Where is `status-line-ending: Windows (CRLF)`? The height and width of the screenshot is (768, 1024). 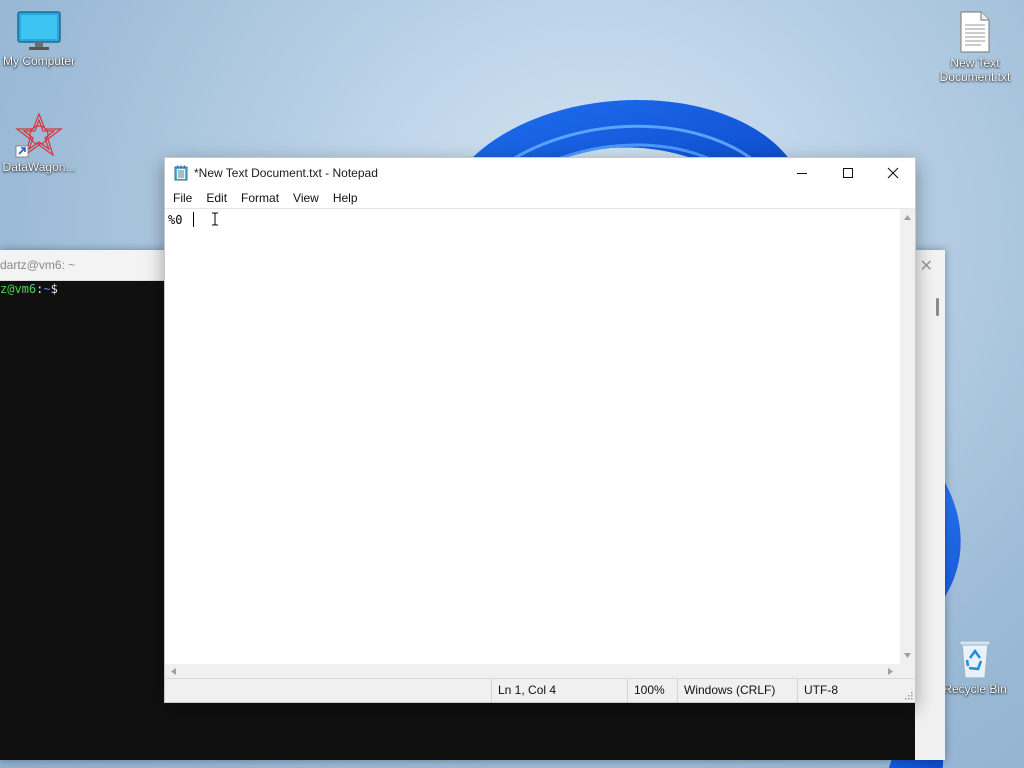 status-line-ending: Windows (CRLF) is located at coordinates (732, 690).